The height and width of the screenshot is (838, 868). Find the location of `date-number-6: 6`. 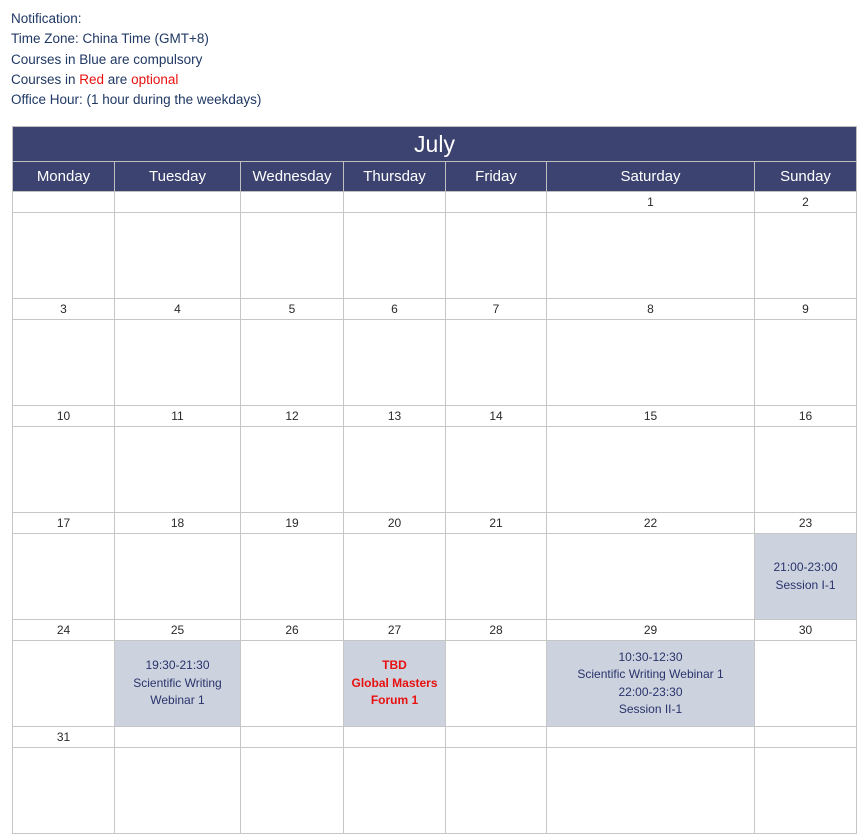

date-number-6: 6 is located at coordinates (394, 309).